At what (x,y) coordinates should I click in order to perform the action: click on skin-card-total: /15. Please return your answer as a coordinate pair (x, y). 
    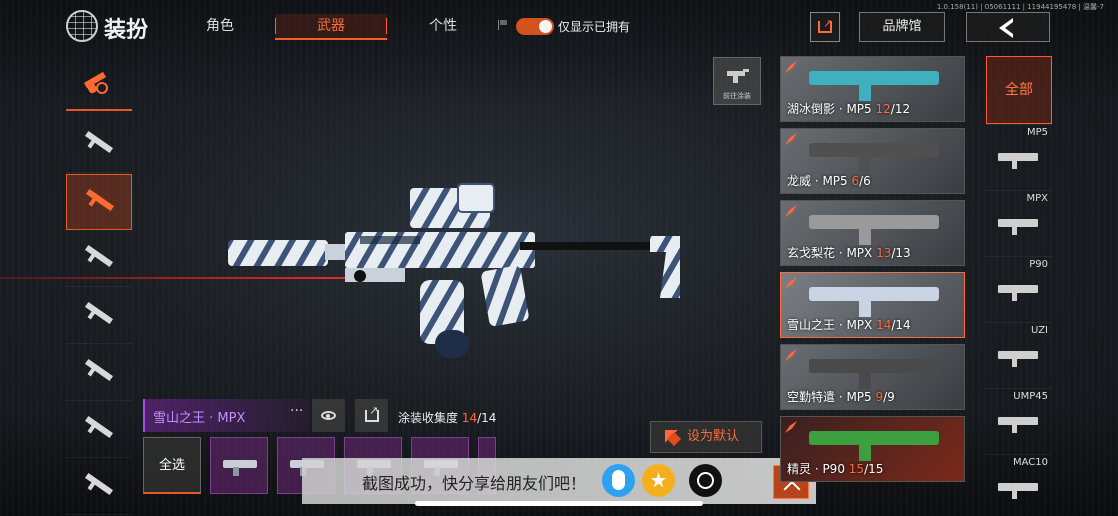
    Looking at the image, I should click on (874, 469).